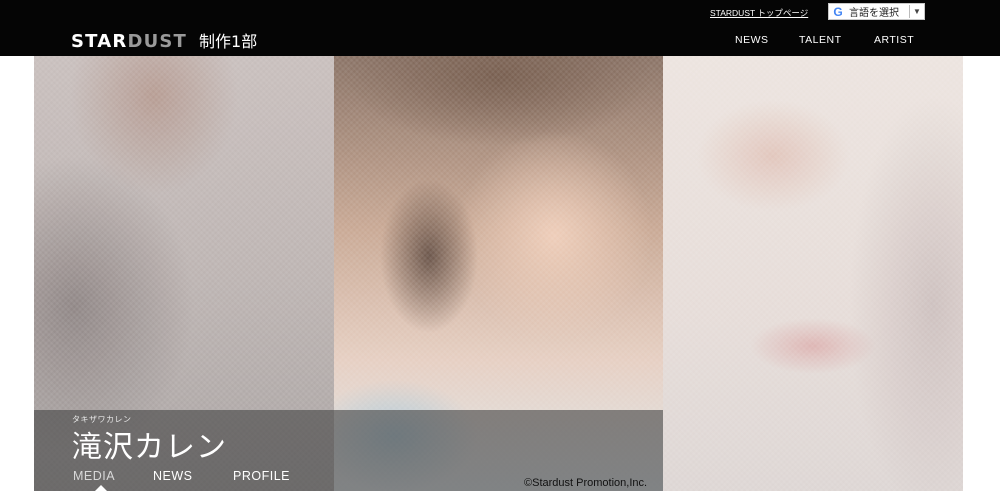 This screenshot has height=491, width=1000. I want to click on logo-dust-text: DUST, so click(157, 41).